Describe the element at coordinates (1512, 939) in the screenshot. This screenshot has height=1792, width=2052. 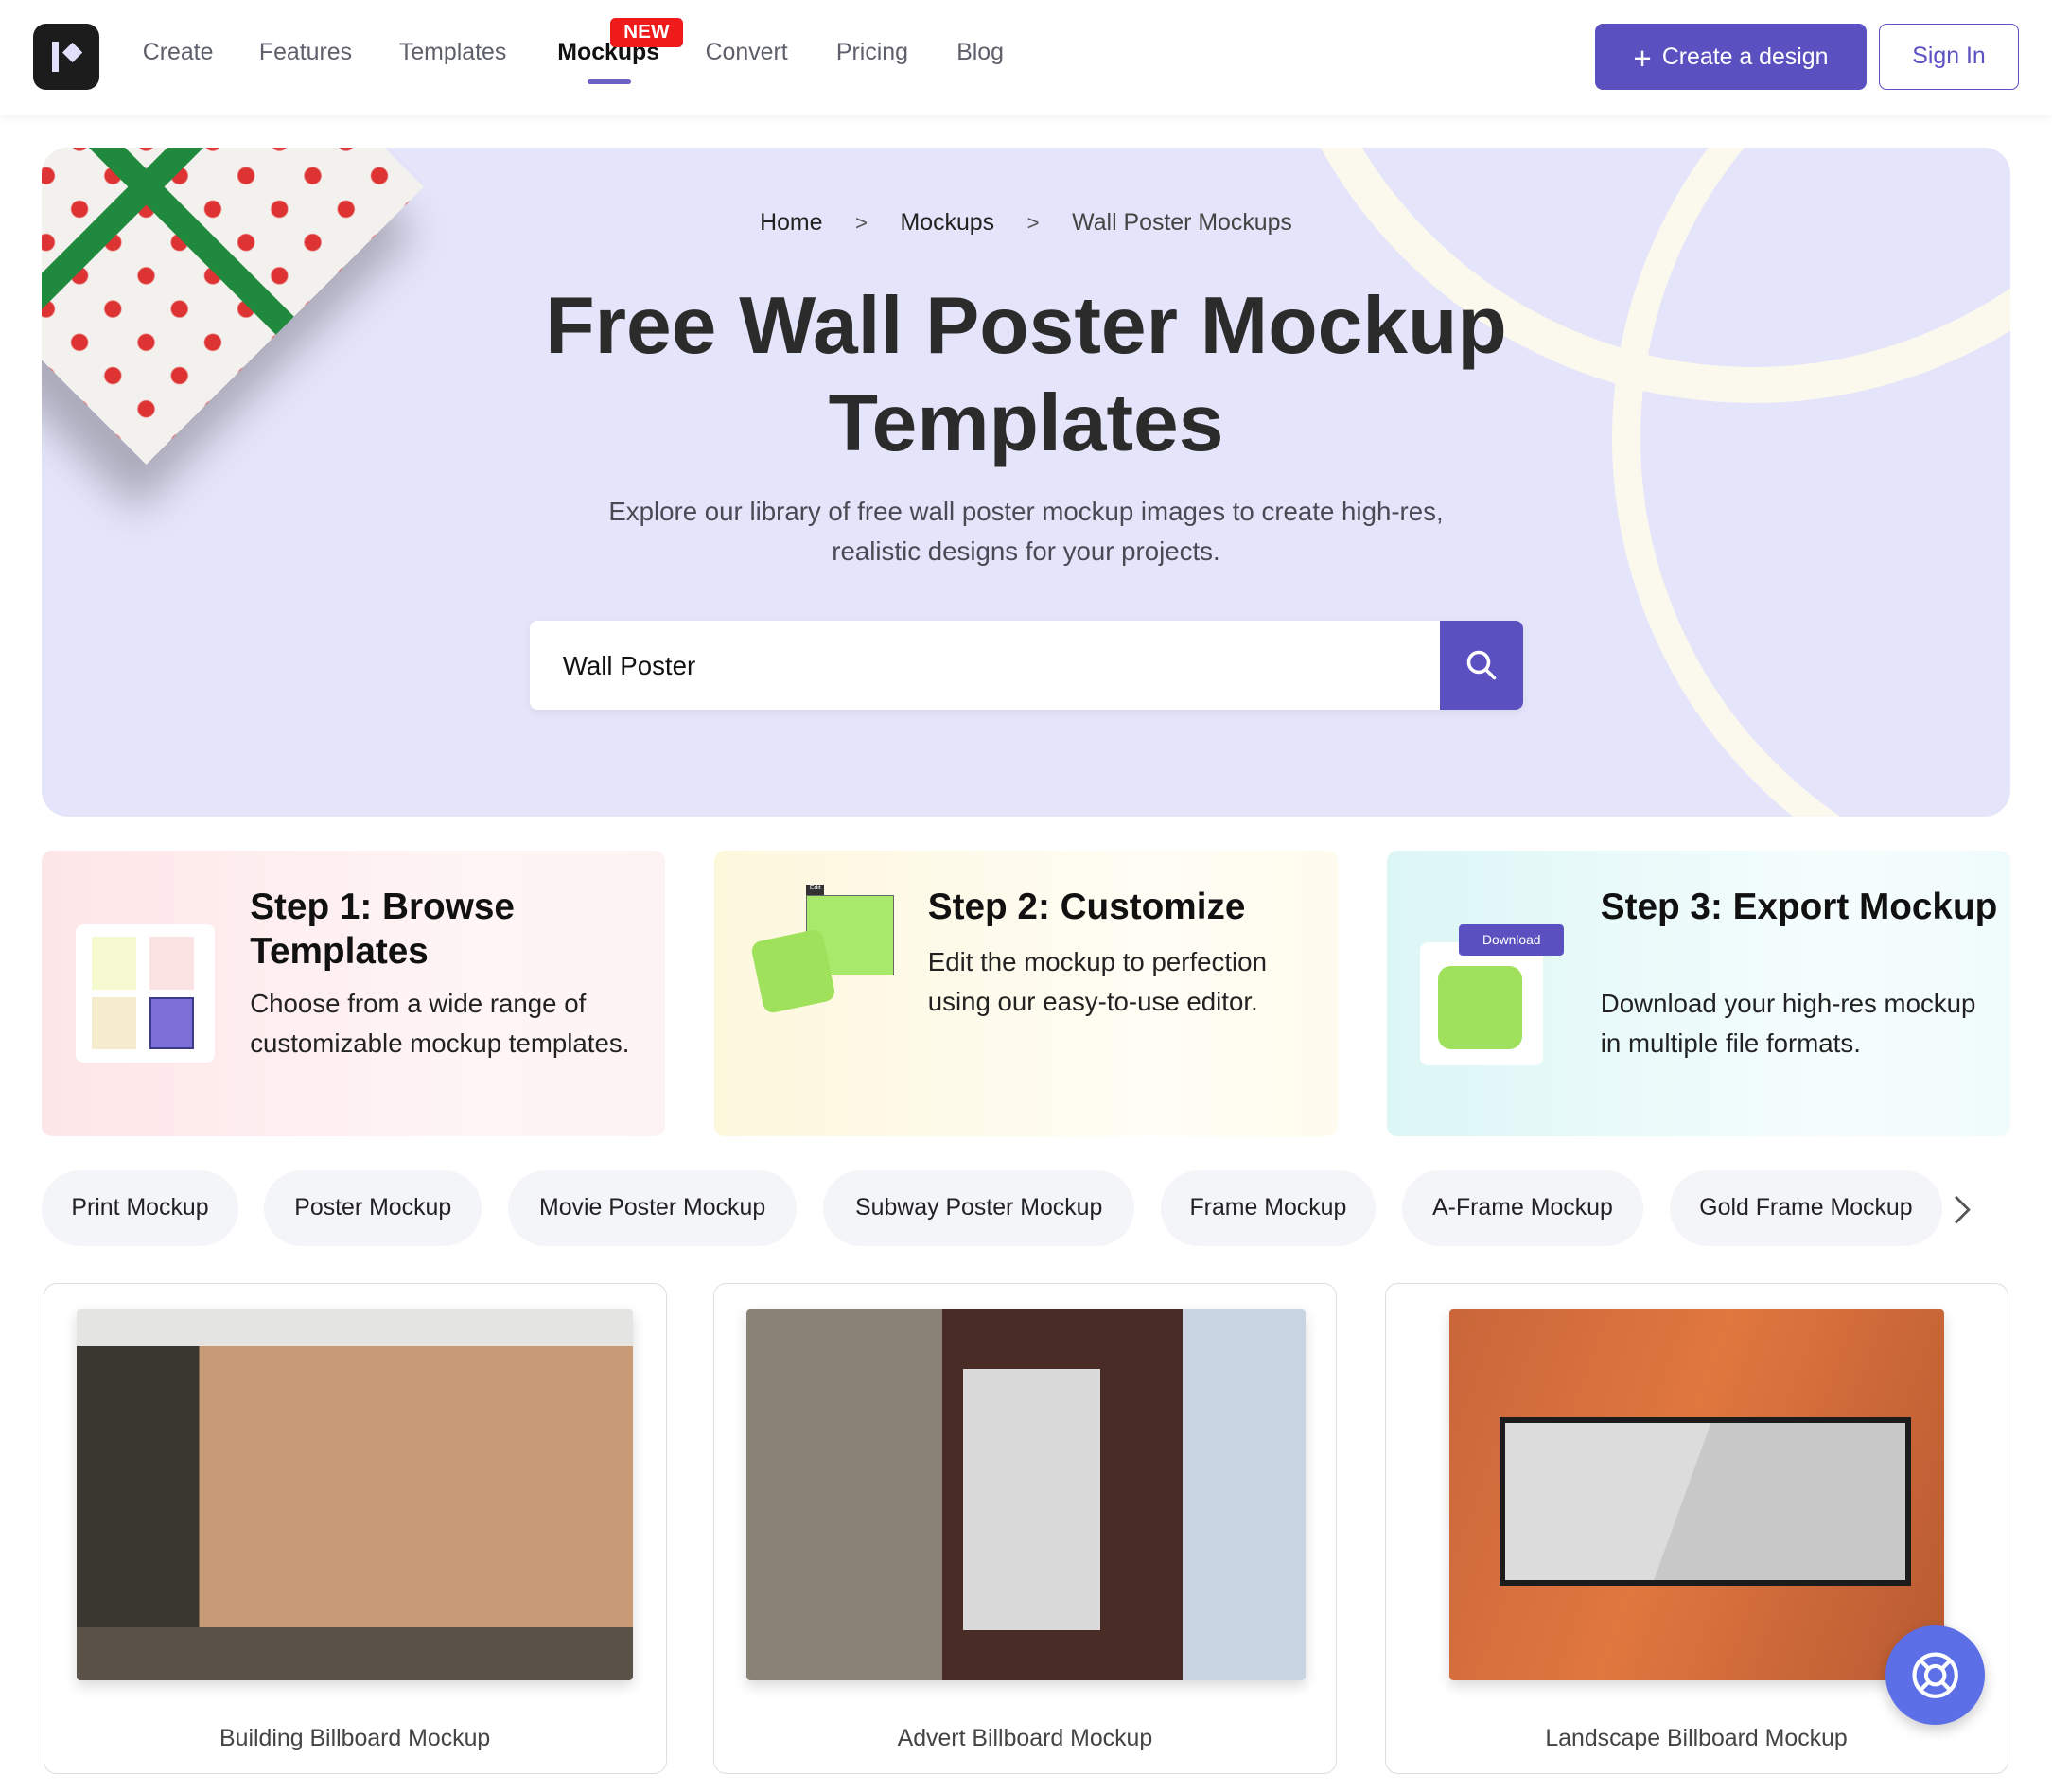
I see `download-label: Download` at that location.